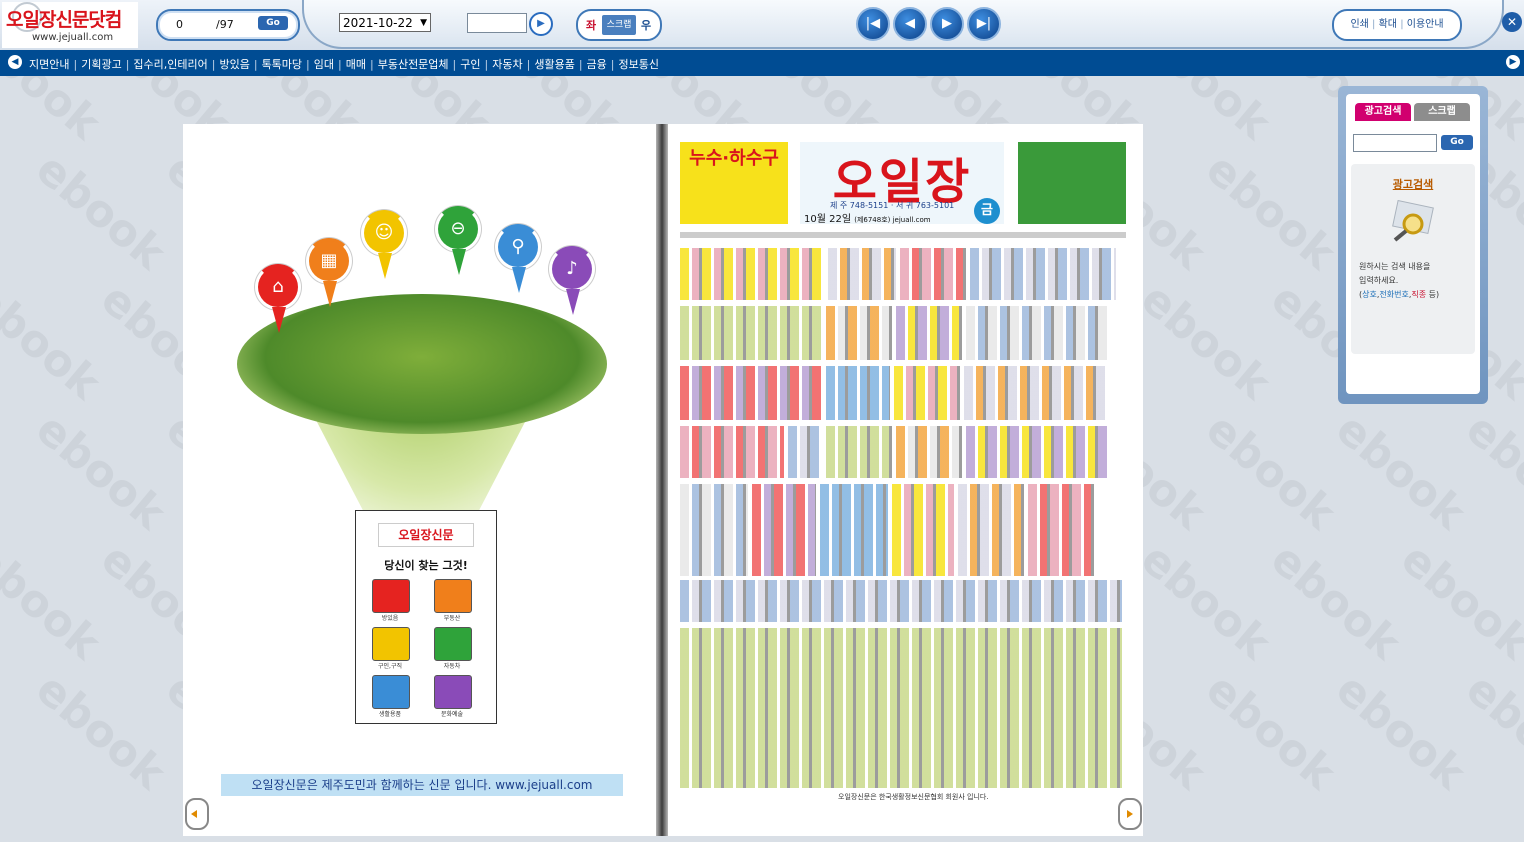 The width and height of the screenshot is (1524, 842). I want to click on issue-number: (제6748호) jejuall.com, so click(892, 220).